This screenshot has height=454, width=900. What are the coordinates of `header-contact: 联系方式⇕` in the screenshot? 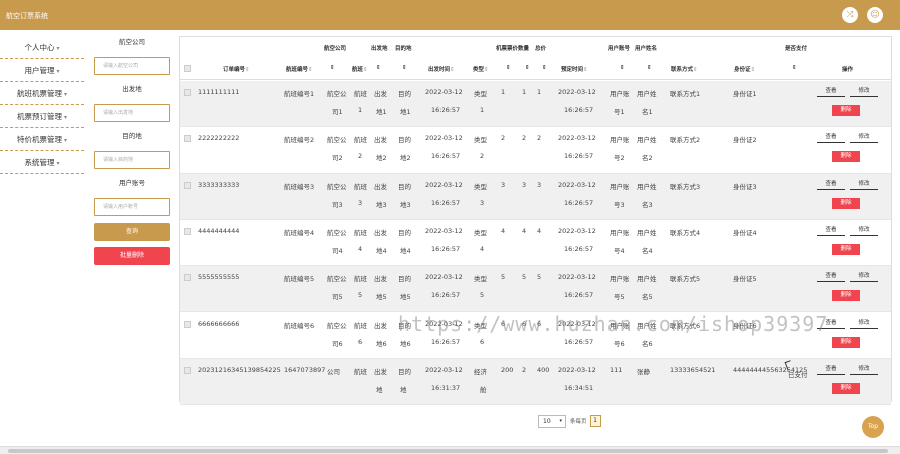 It's located at (684, 69).